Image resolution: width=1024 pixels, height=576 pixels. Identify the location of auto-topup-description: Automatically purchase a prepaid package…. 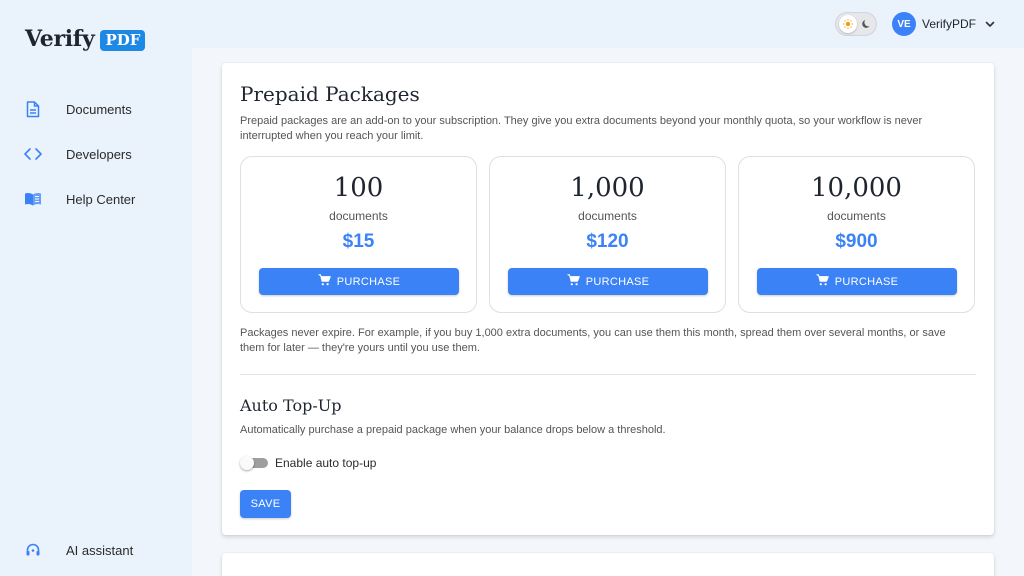
(453, 430).